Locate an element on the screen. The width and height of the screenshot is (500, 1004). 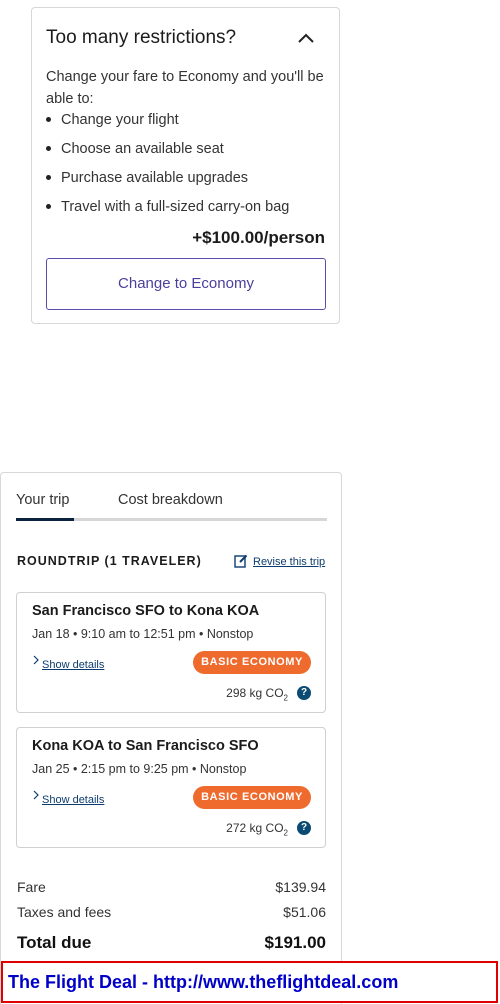
fare-value: $139.94 is located at coordinates (300, 887).